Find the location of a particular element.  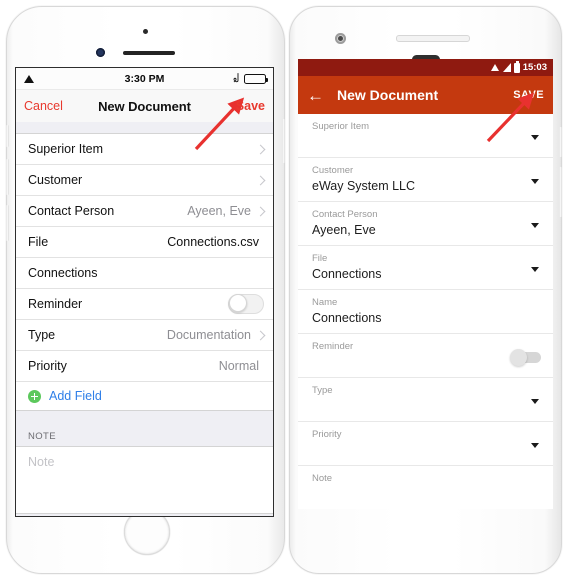

volume-up-button is located at coordinates (7, 177).